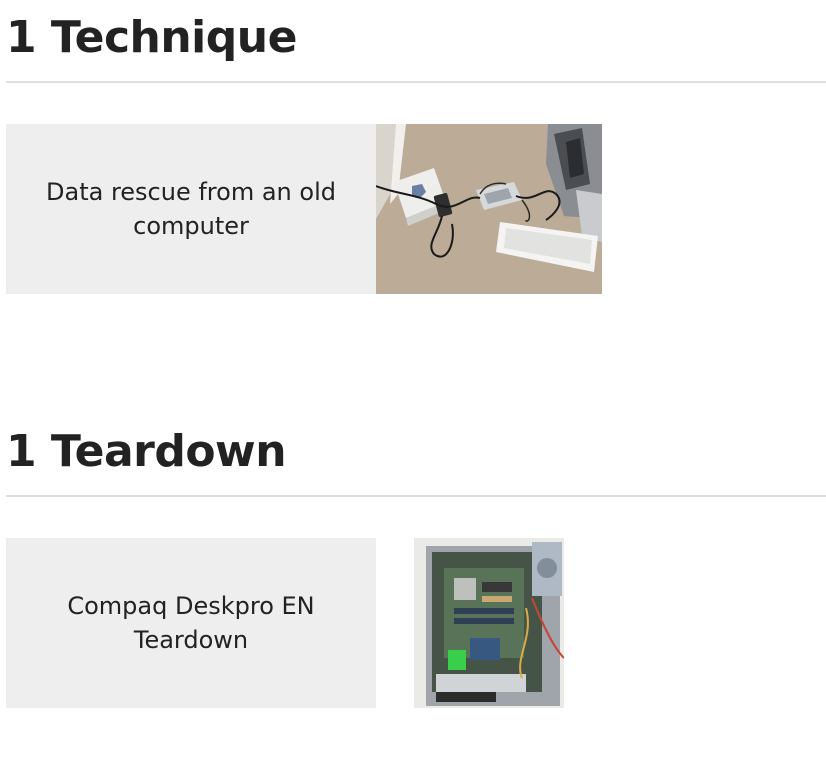  I want to click on guide-thumbnail-compaq-teardown, so click(489, 623).